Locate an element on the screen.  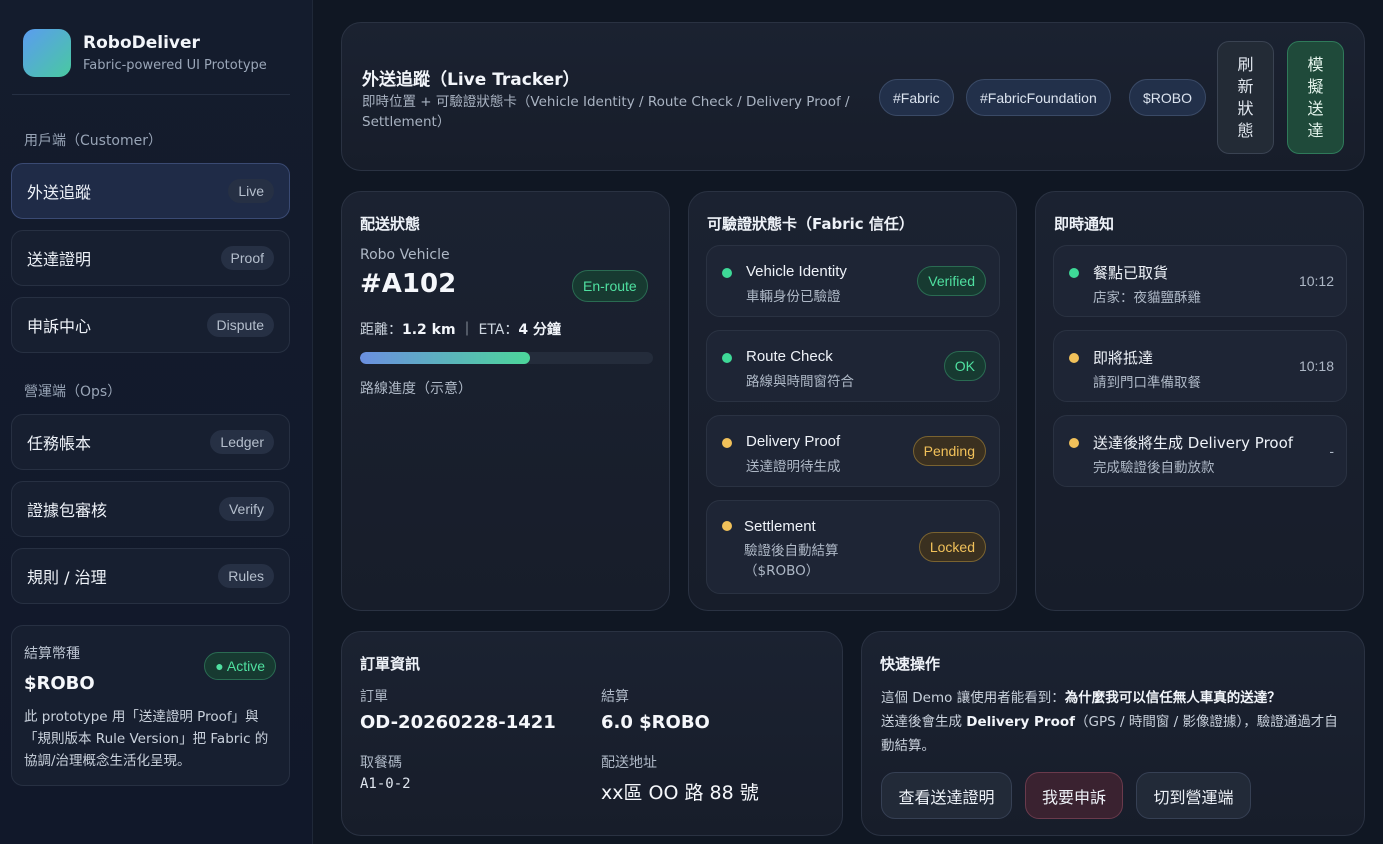
desc-emphasis: 為什麼我可以信任無人車真的送達？ is located at coordinates (1172, 698).